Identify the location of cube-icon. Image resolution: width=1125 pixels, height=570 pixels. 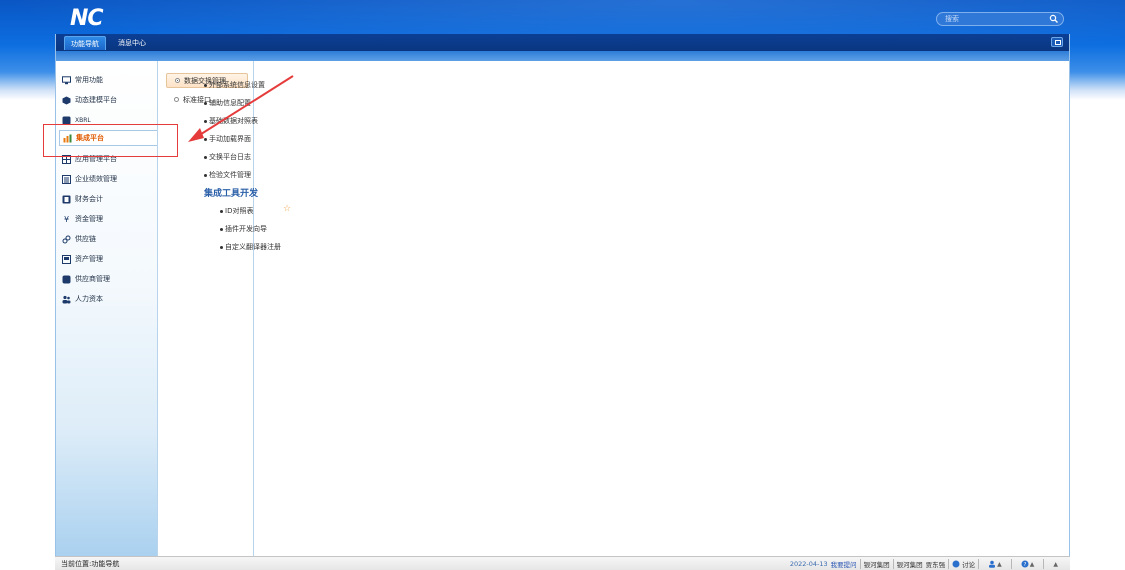
(66, 100).